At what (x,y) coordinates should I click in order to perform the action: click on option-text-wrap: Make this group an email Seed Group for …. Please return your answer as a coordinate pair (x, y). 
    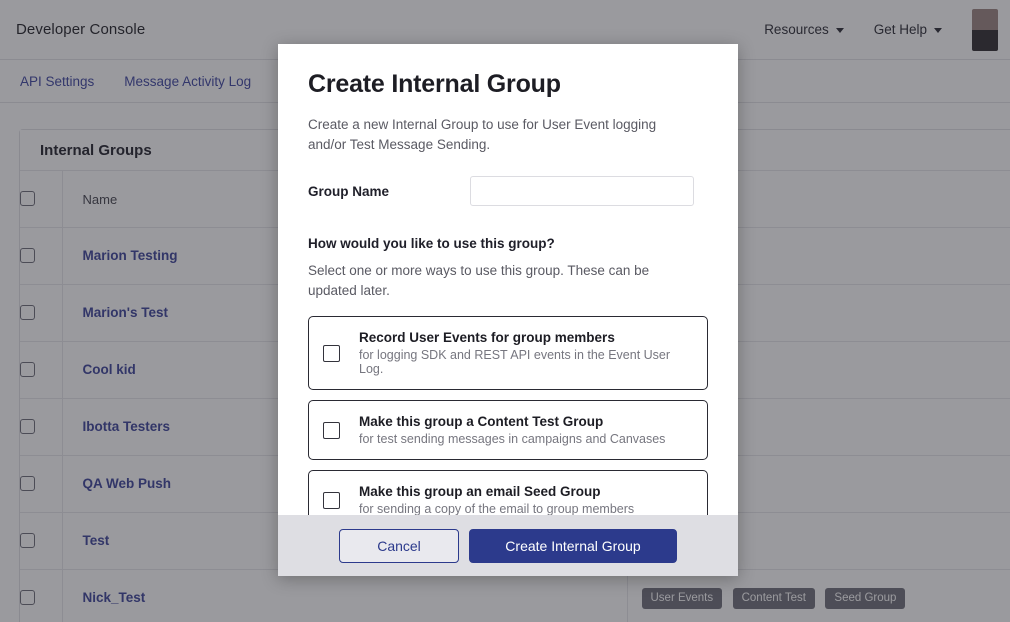
    Looking at the image, I should click on (496, 499).